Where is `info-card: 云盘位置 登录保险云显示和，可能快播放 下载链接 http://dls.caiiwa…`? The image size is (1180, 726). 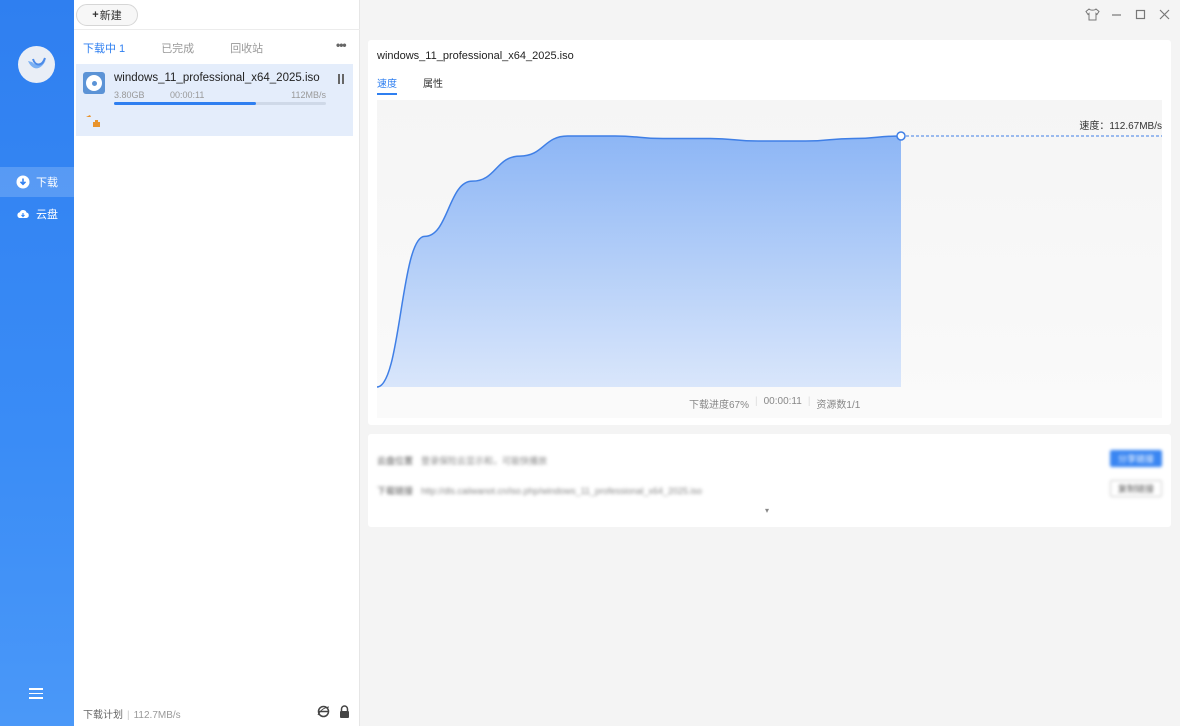 info-card: 云盘位置 登录保险云显示和，可能快播放 下载链接 http://dls.caiiwa… is located at coordinates (769, 480).